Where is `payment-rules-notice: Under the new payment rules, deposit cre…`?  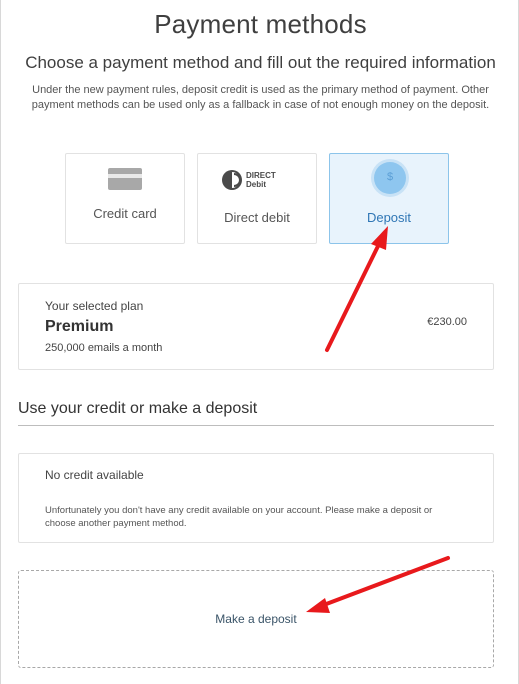 payment-rules-notice: Under the new payment rules, deposit cre… is located at coordinates (260, 97).